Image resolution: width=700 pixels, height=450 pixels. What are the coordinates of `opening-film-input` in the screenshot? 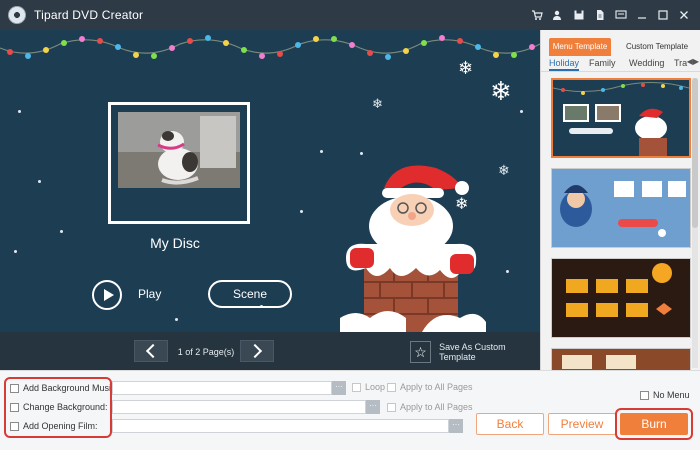 It's located at (280, 426).